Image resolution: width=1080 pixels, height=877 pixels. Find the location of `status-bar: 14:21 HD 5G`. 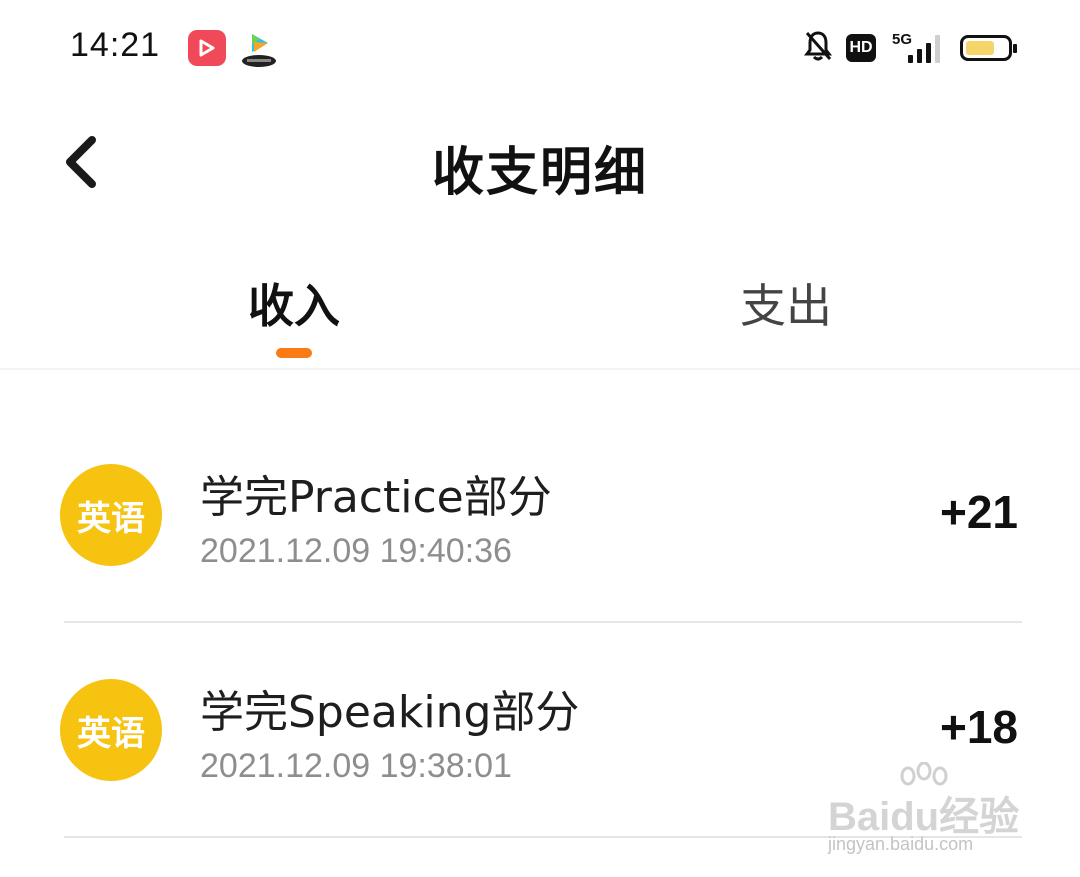

status-bar: 14:21 HD 5G is located at coordinates (540, 47).